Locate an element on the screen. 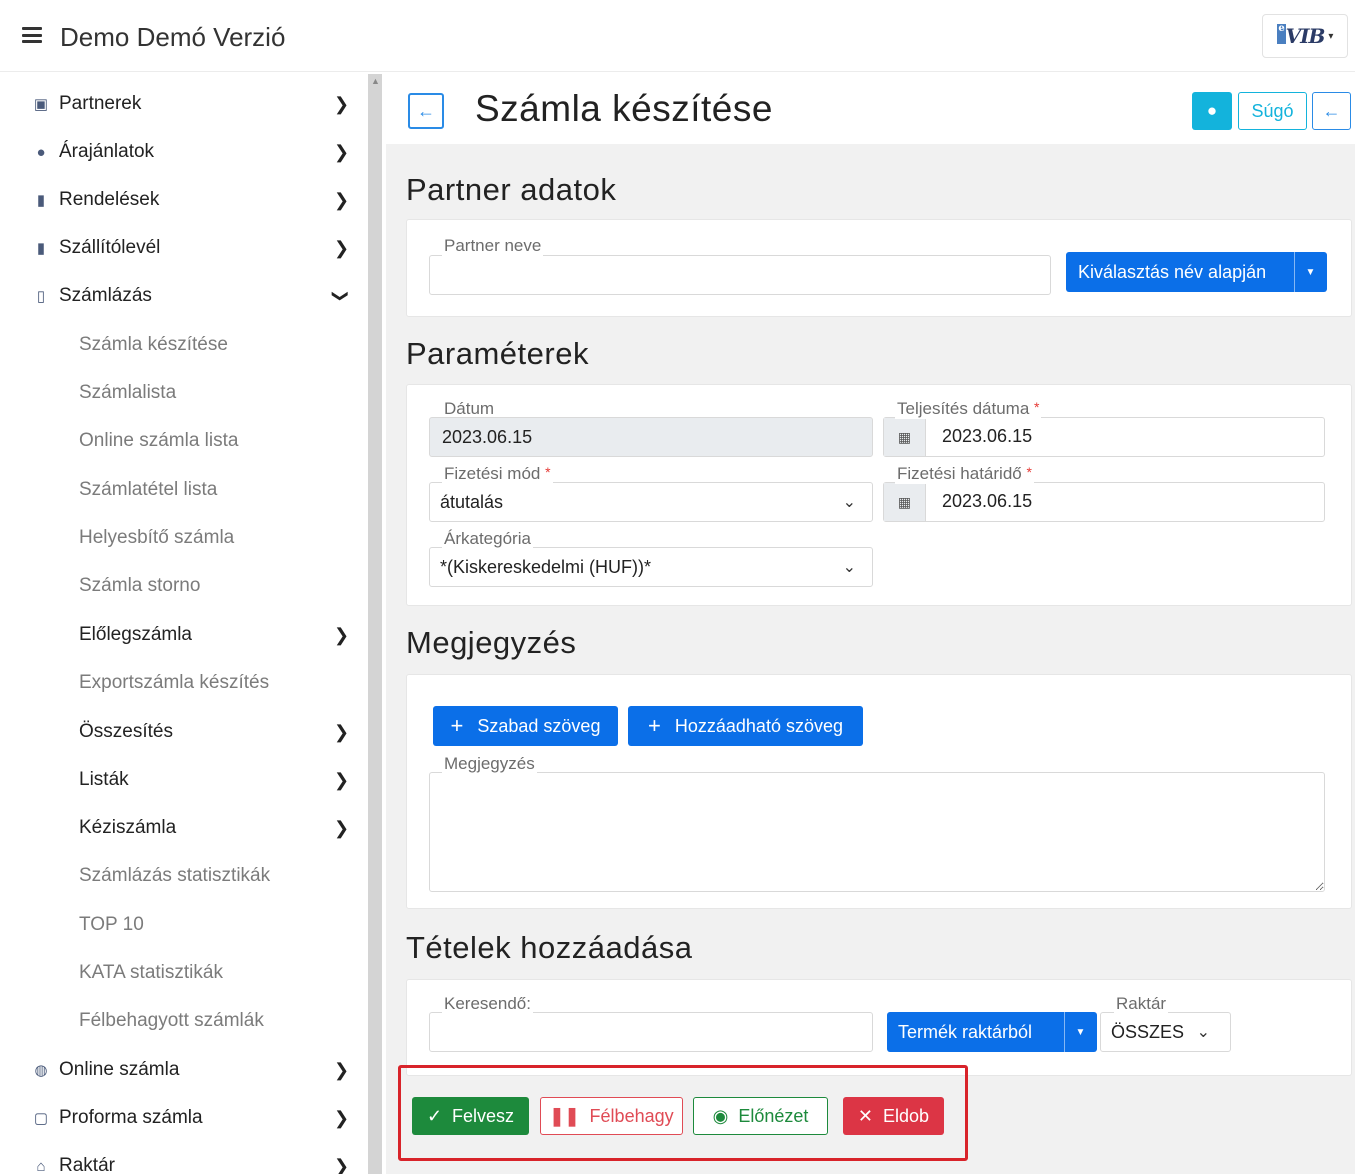  sidebar-item-szamlalista: Számlalista is located at coordinates (187, 393).